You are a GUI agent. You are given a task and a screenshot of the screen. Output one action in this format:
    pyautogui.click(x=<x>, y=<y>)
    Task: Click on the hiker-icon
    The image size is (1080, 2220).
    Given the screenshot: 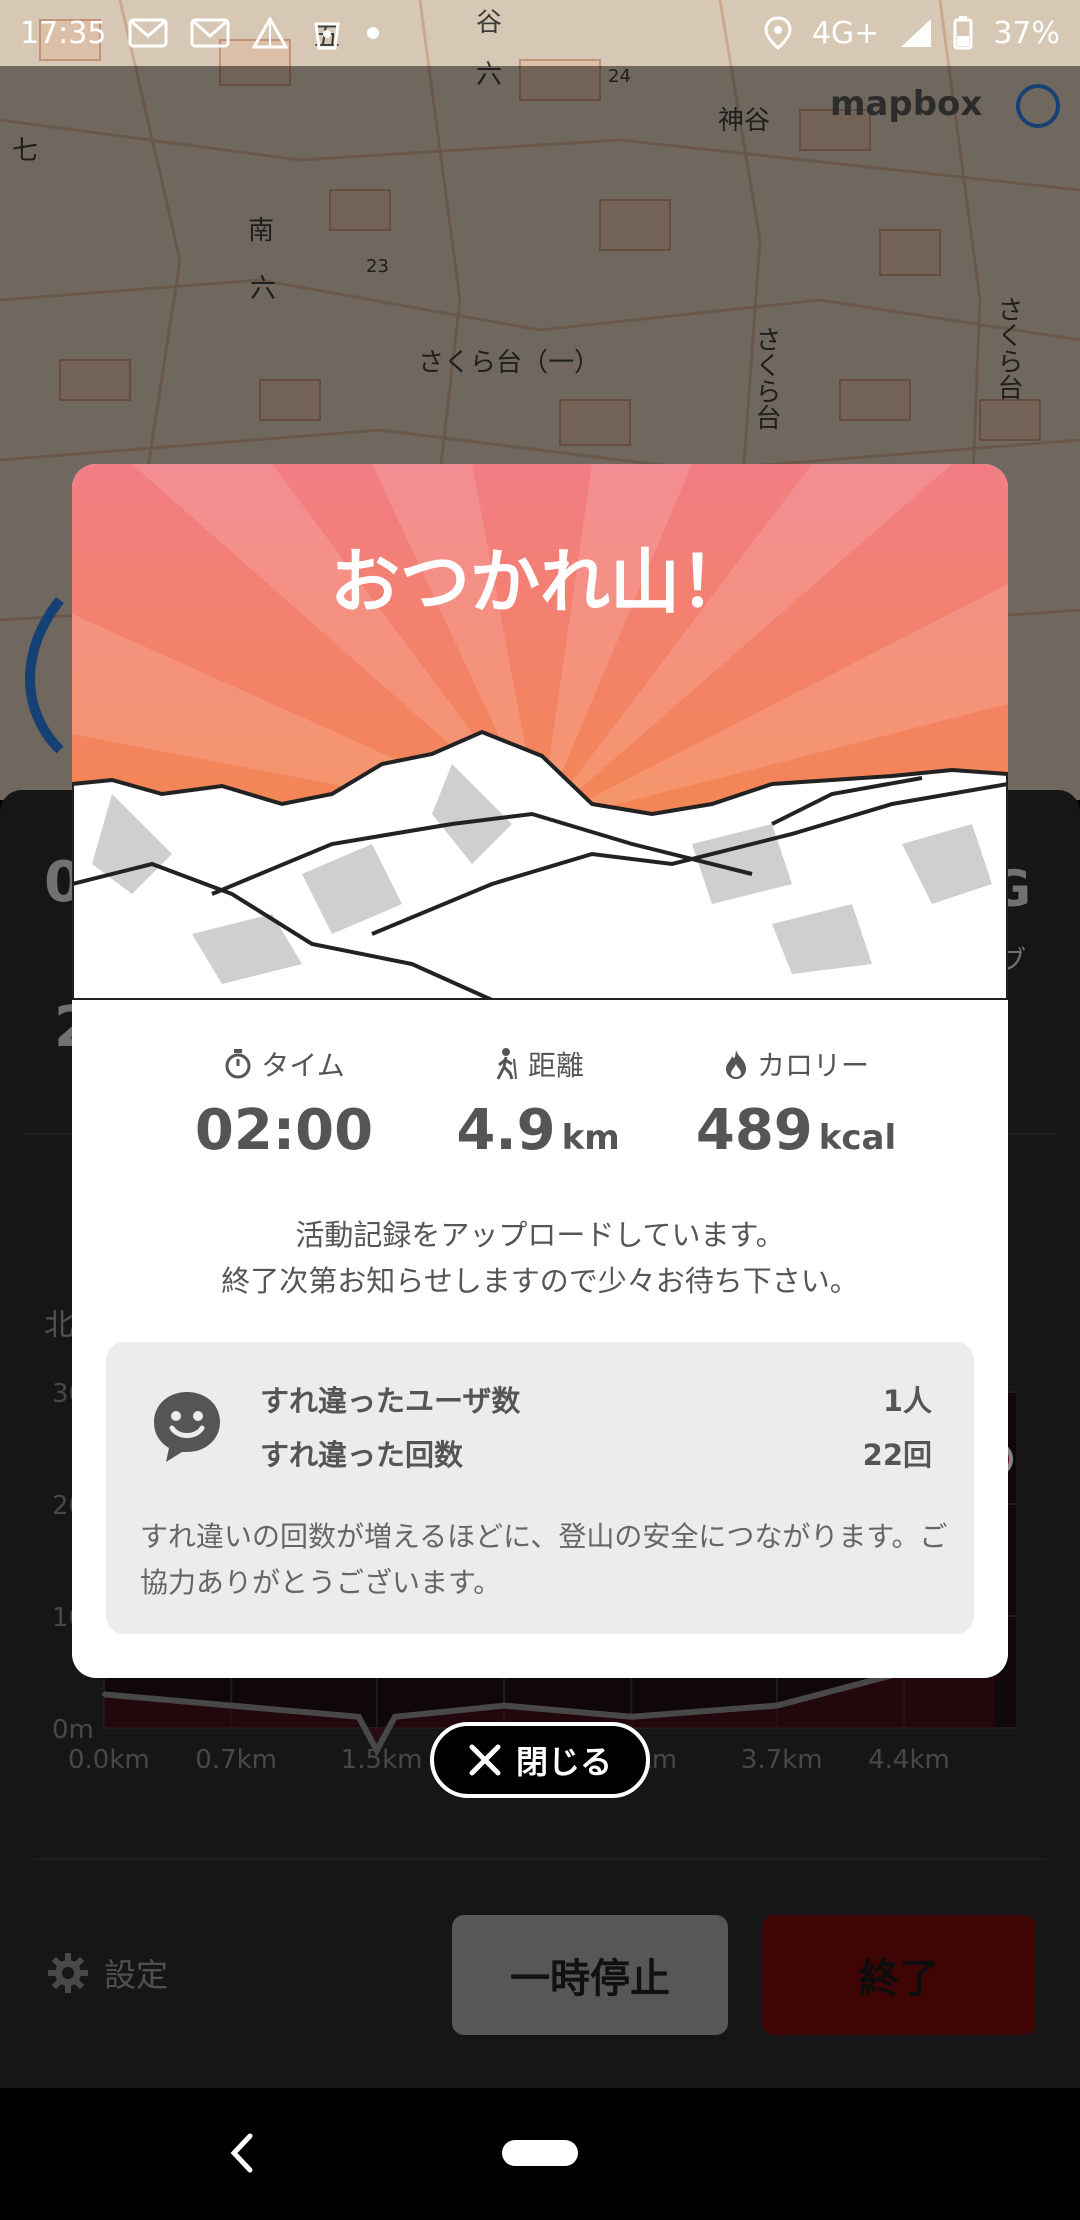 What is the action you would take?
    pyautogui.click(x=506, y=1064)
    